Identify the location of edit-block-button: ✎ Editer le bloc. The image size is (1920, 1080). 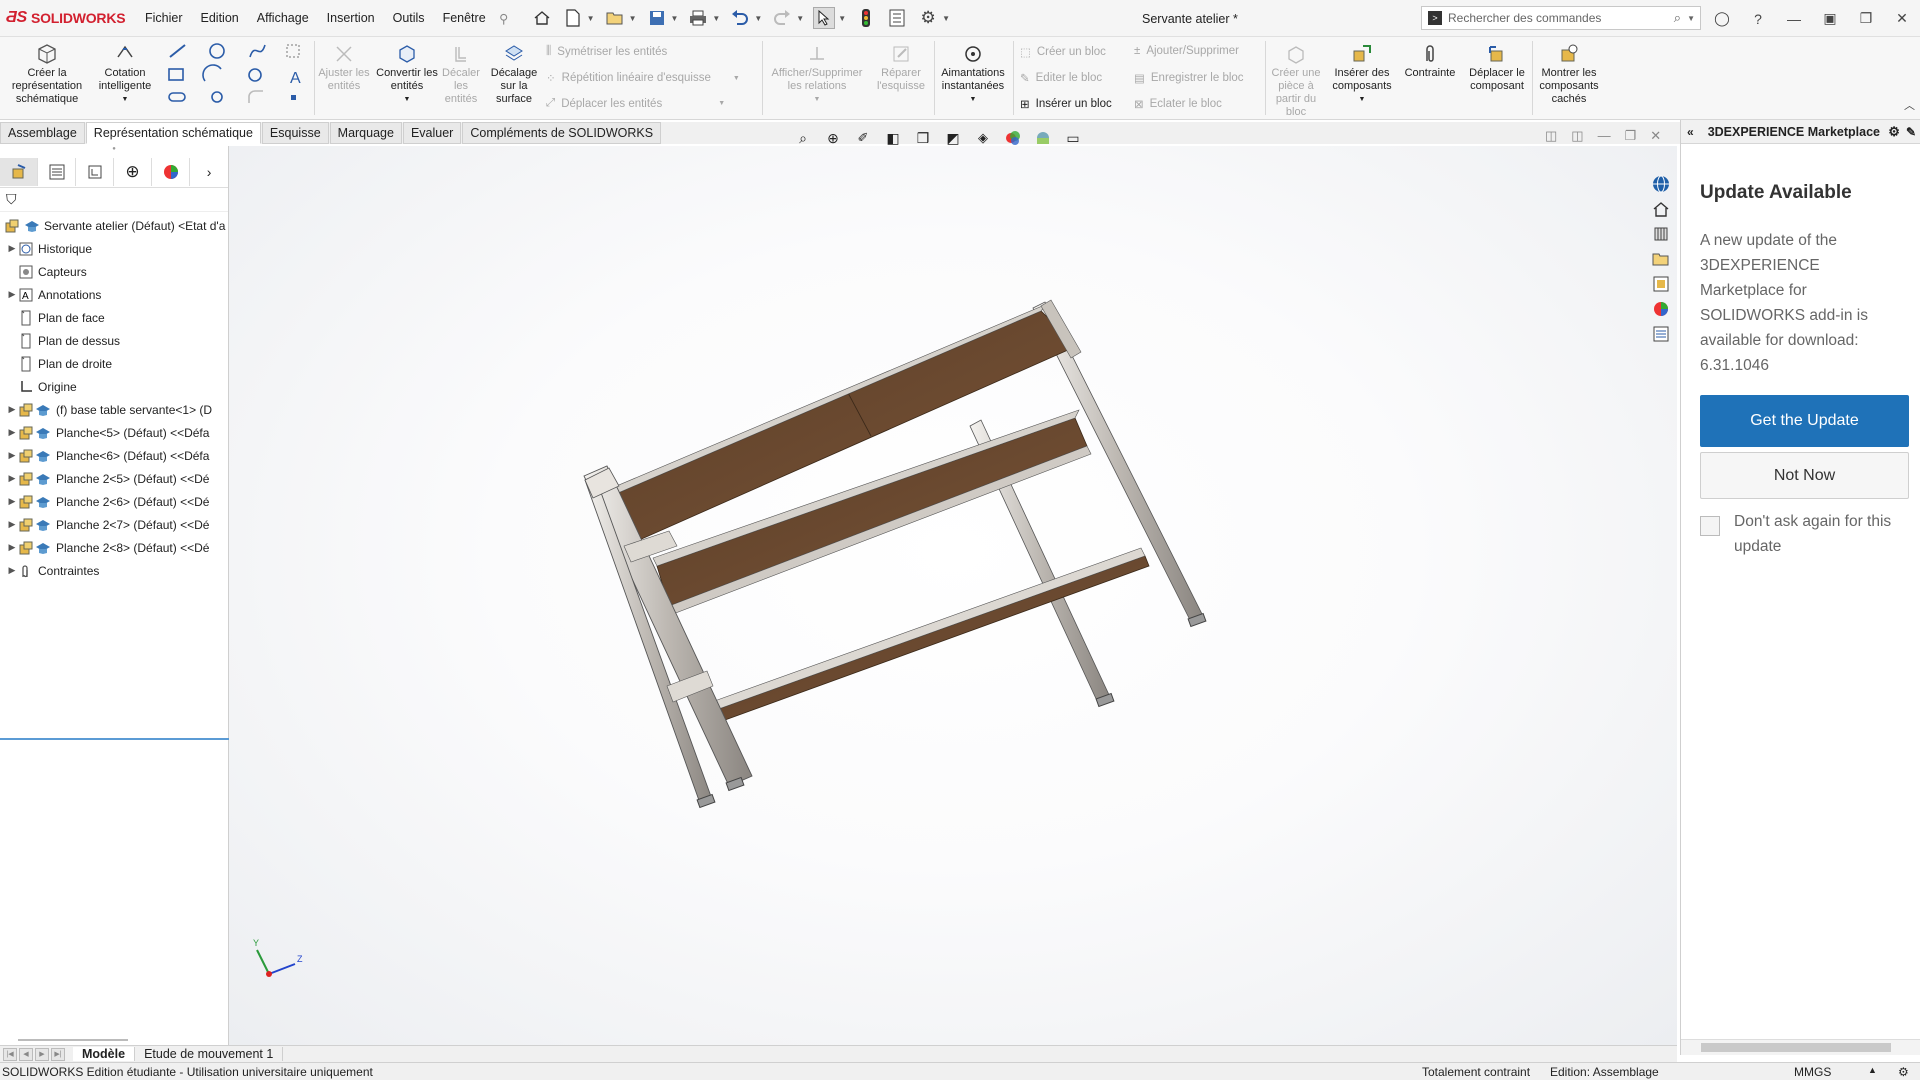
(1061, 78).